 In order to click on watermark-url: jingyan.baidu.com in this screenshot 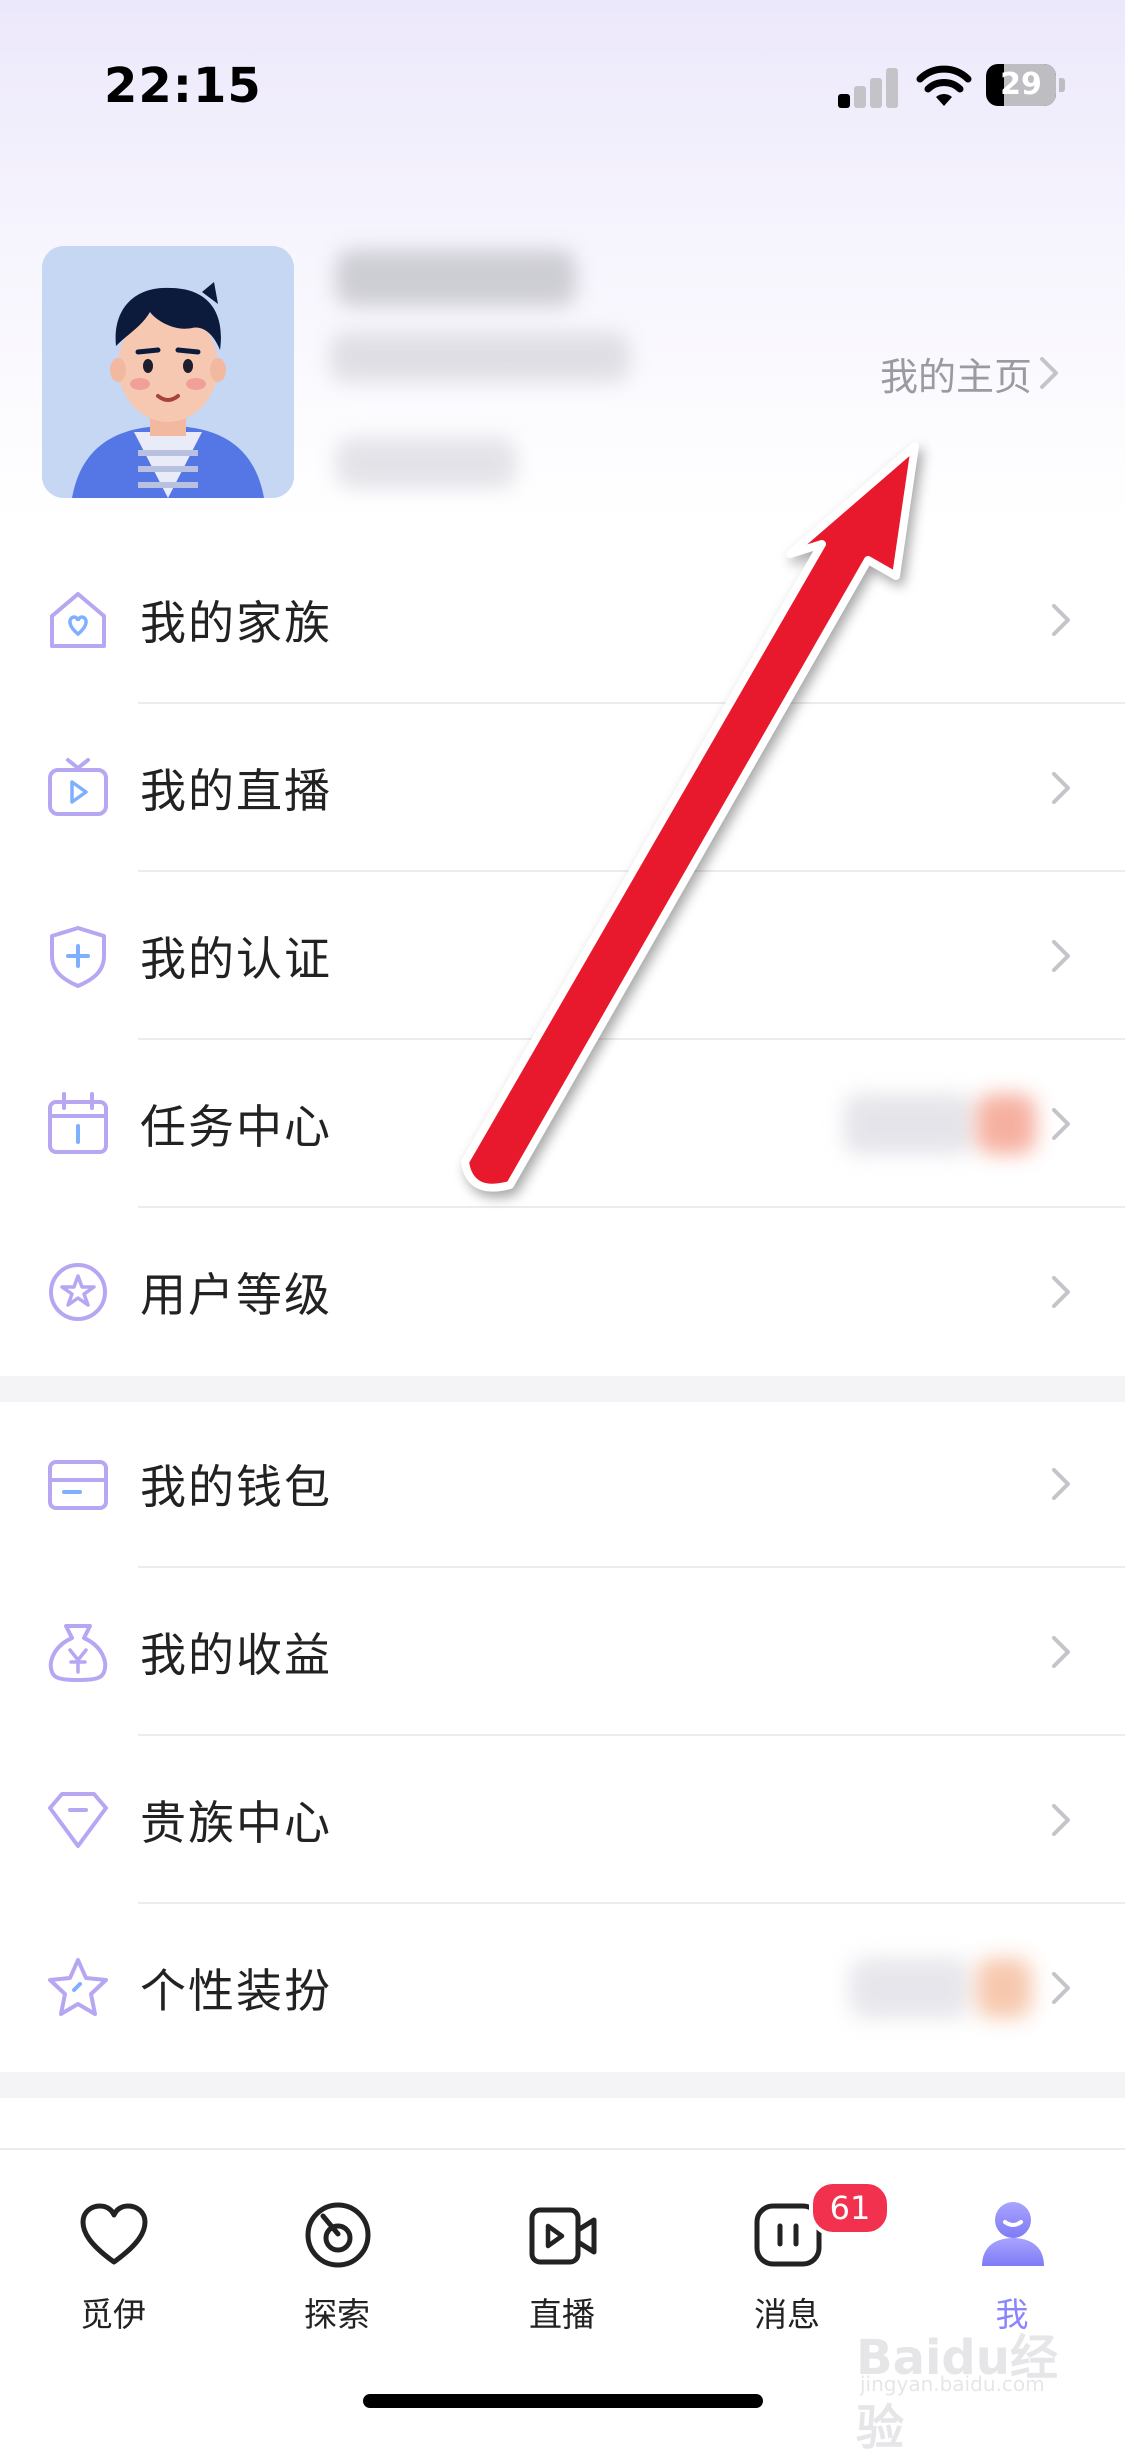, I will do `click(952, 2384)`.